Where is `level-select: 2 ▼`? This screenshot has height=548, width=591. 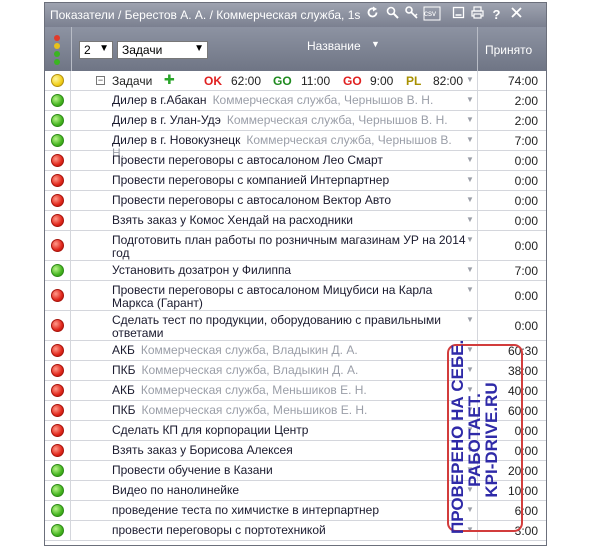
level-select: 2 ▼ is located at coordinates (96, 50).